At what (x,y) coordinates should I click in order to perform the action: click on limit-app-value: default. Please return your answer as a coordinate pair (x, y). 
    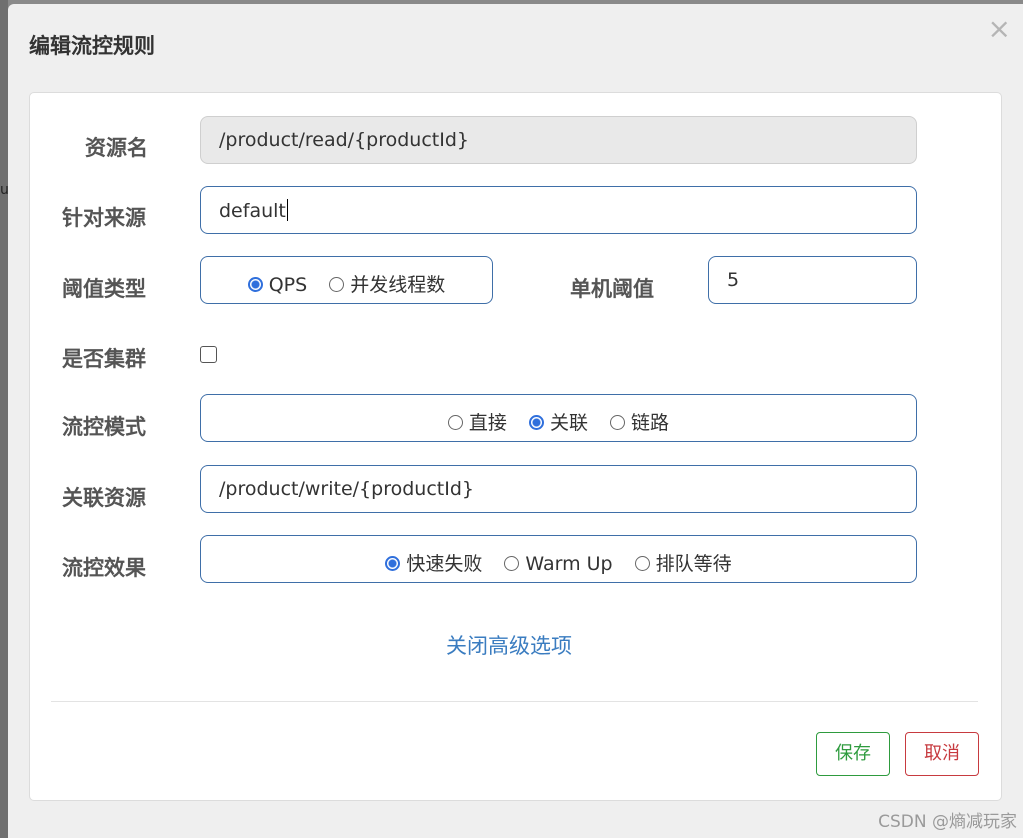
    Looking at the image, I should click on (252, 211).